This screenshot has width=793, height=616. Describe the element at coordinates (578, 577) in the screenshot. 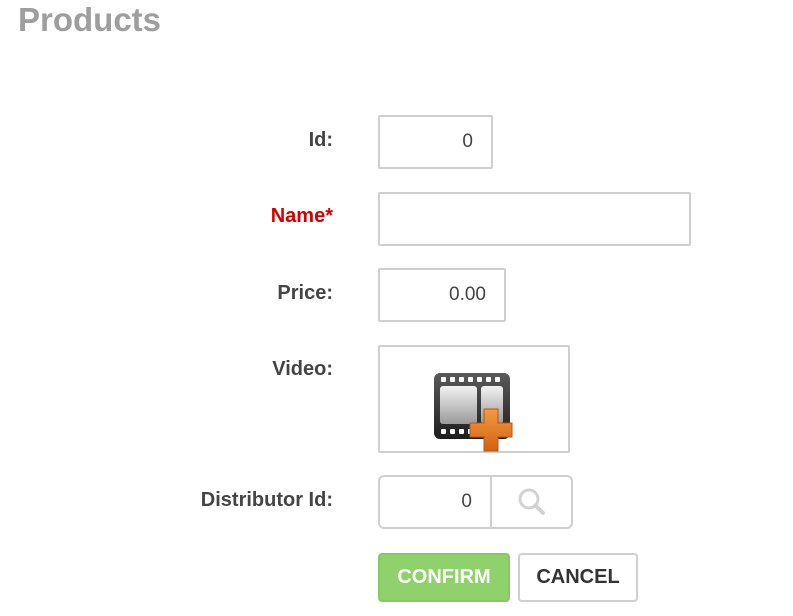

I see `cancel-button: CANCEL` at that location.